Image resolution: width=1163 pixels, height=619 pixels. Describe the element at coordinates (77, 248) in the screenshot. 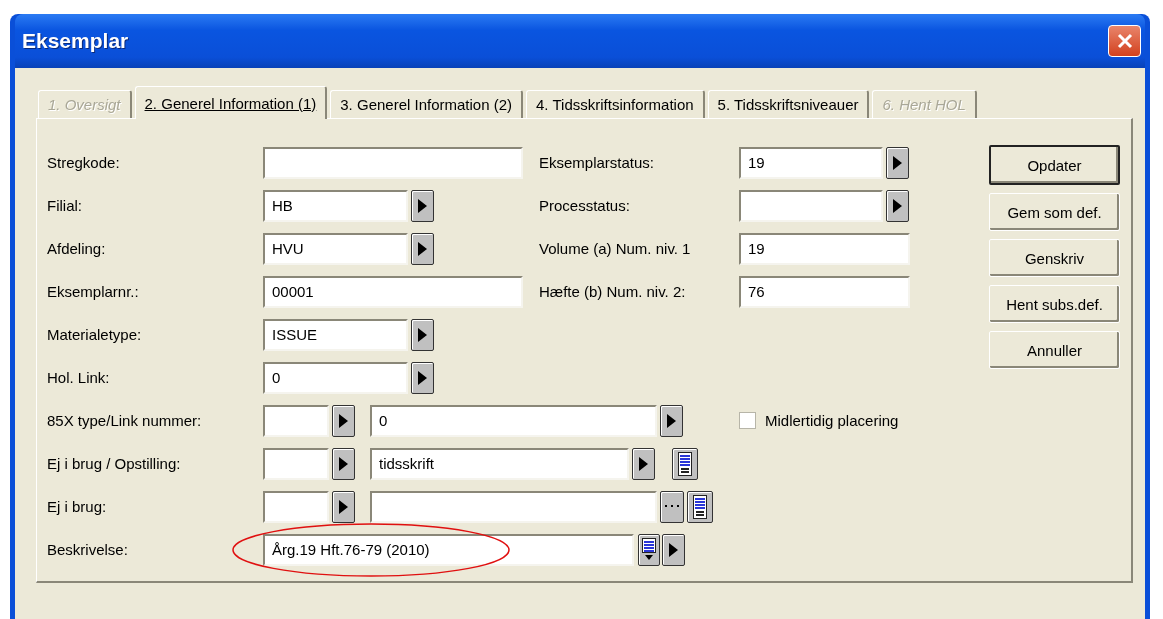

I see `field-label: Afdeling:` at that location.